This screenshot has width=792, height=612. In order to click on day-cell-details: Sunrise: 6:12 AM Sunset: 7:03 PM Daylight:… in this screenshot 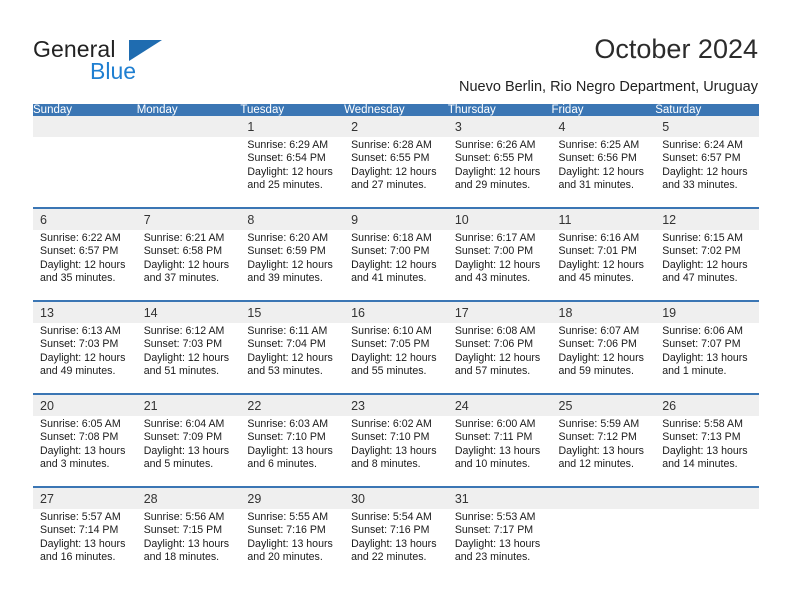, I will do `click(188, 358)`.